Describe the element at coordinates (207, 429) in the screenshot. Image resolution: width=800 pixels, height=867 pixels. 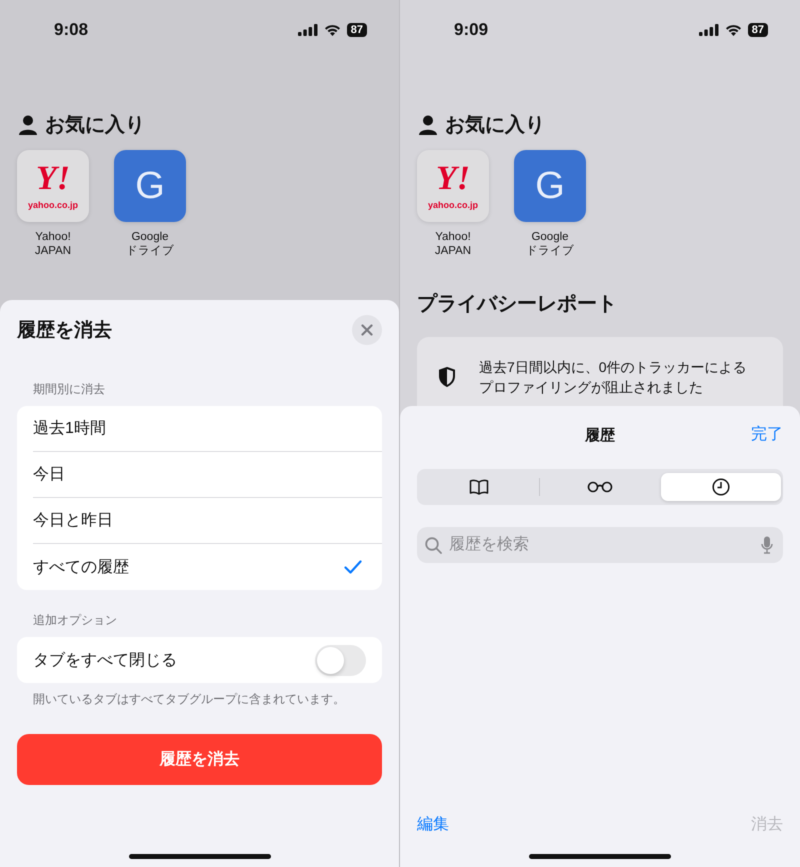
I see `period-option: 過去1時間` at that location.